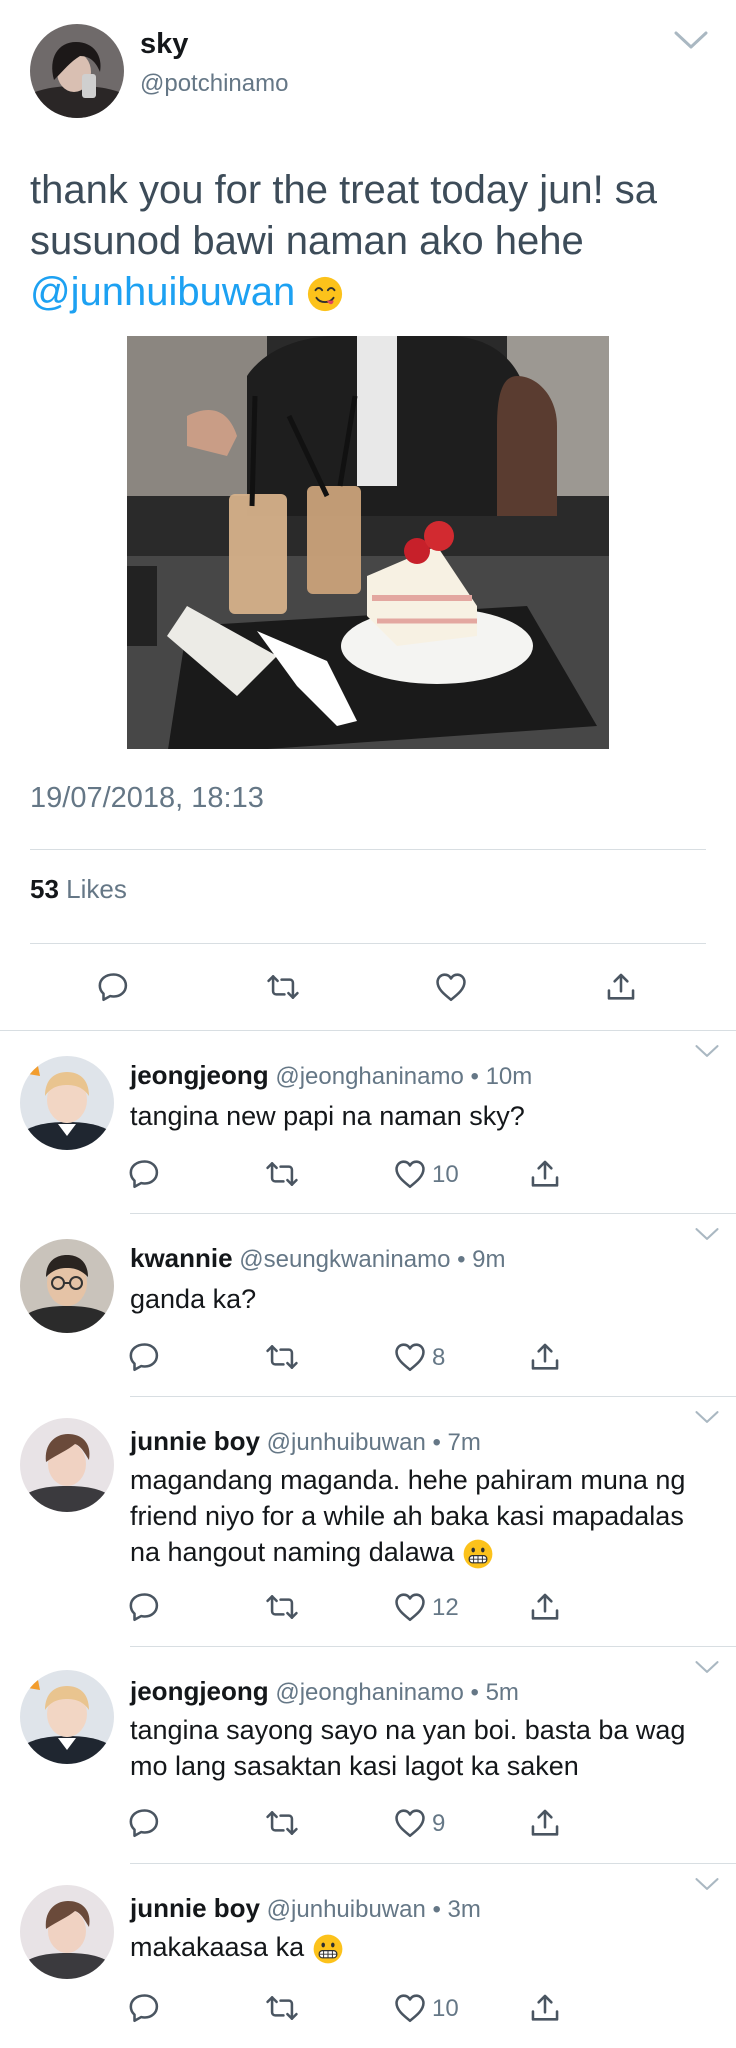 This screenshot has width=736, height=2048. Describe the element at coordinates (439, 1357) in the screenshot. I see `like-count: 8` at that location.